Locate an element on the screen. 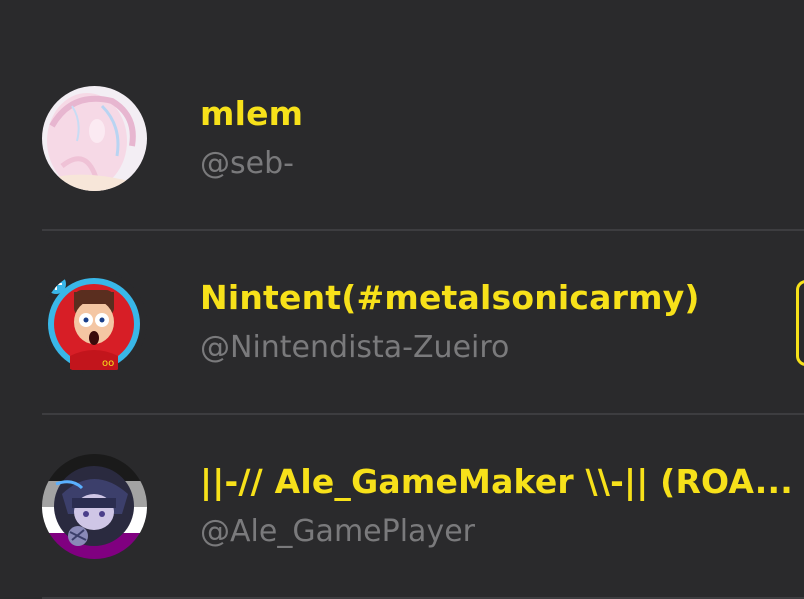 This screenshot has height=599, width=804. username: @Ale_GamePlayer is located at coordinates (337, 531).